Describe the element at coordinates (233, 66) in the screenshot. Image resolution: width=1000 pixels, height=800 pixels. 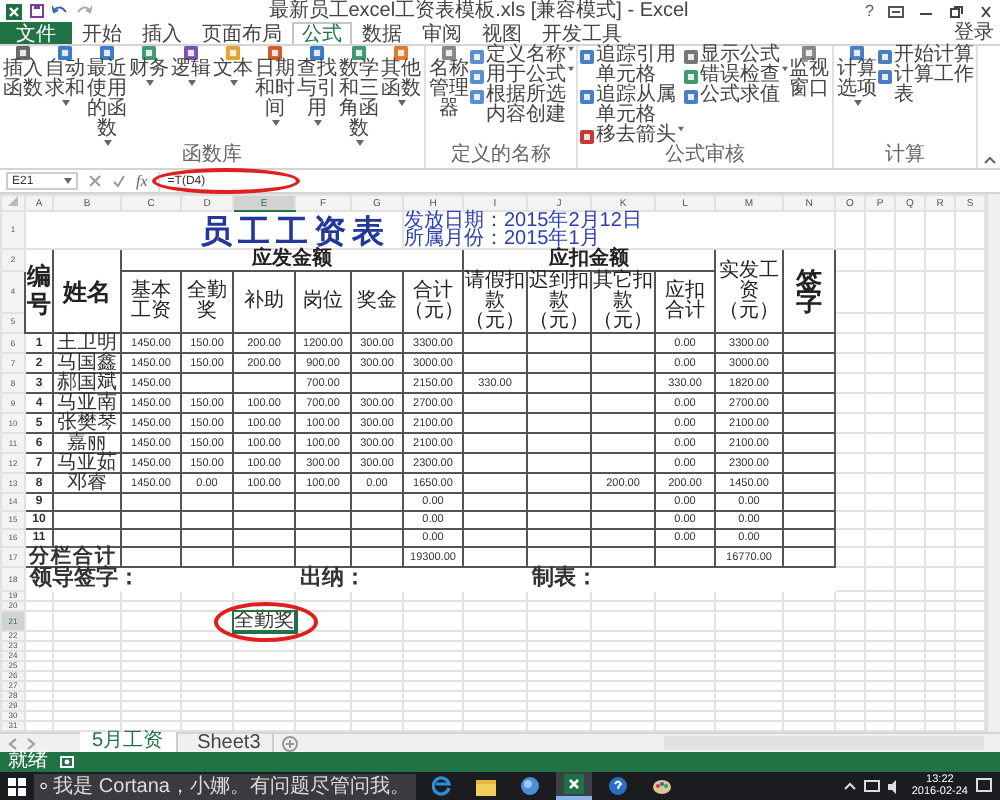
I see `ribbon-button: 文本` at that location.